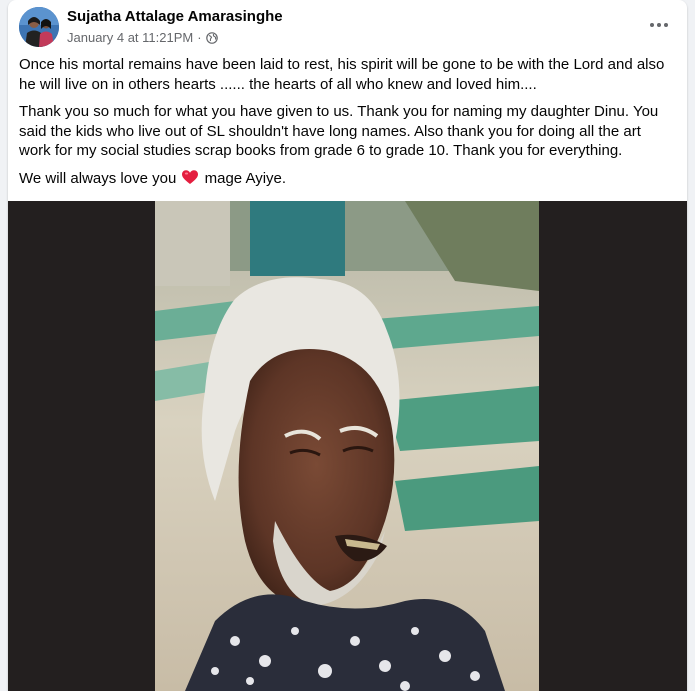 This screenshot has height=691, width=695. What do you see at coordinates (130, 37) in the screenshot?
I see `post-timestamp: January 4 at 11:21PM` at bounding box center [130, 37].